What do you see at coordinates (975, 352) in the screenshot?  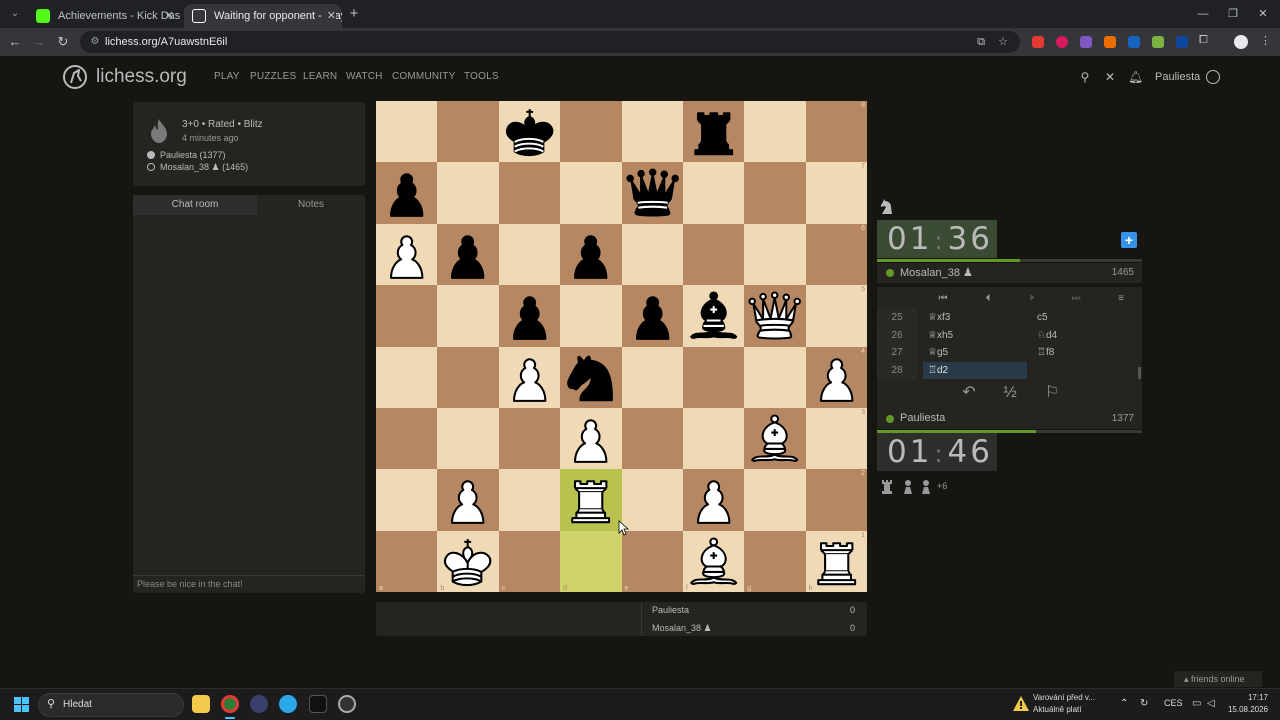 I see `white-move: ♕g5` at bounding box center [975, 352].